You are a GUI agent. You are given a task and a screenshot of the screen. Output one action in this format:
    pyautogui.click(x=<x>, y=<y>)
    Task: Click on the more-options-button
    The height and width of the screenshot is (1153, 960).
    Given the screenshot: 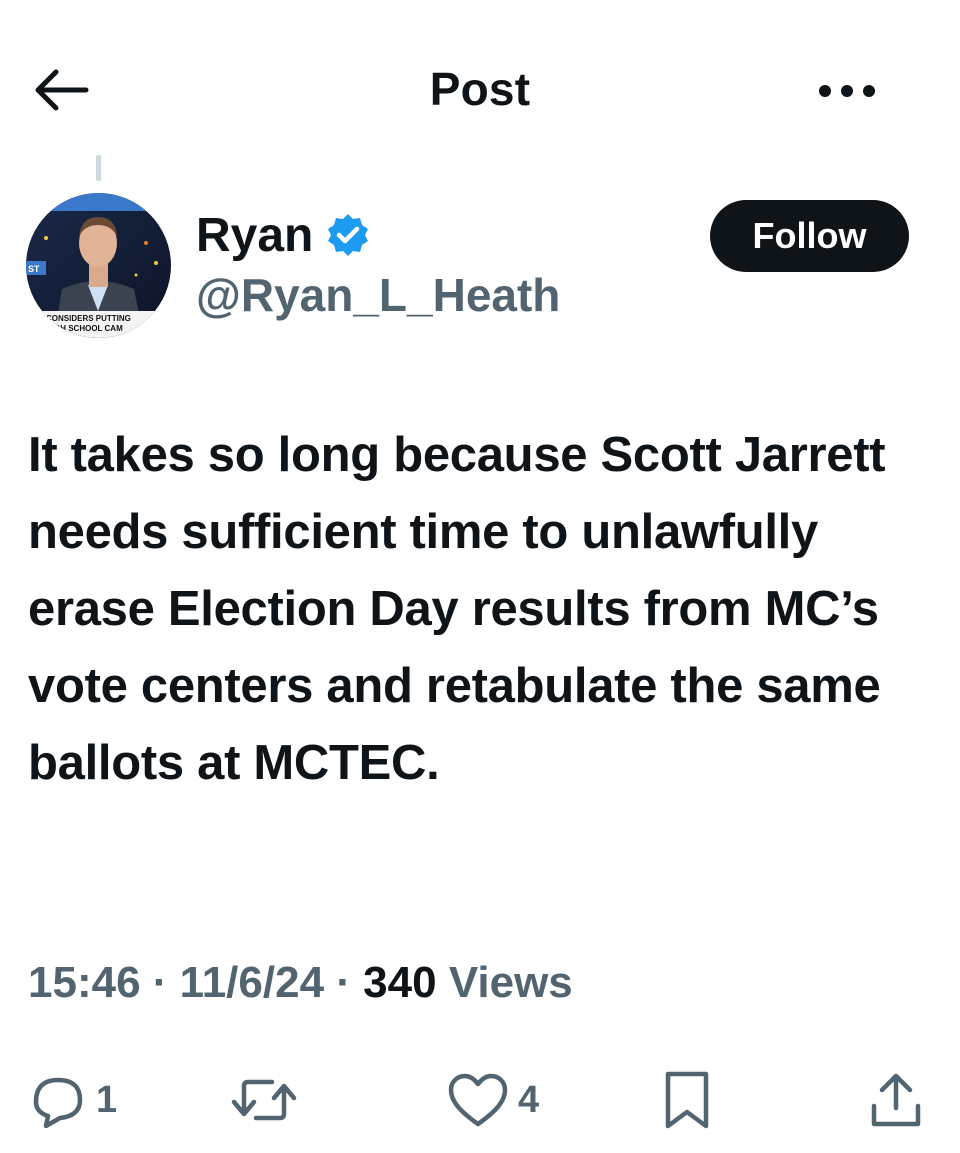 What is the action you would take?
    pyautogui.click(x=847, y=91)
    